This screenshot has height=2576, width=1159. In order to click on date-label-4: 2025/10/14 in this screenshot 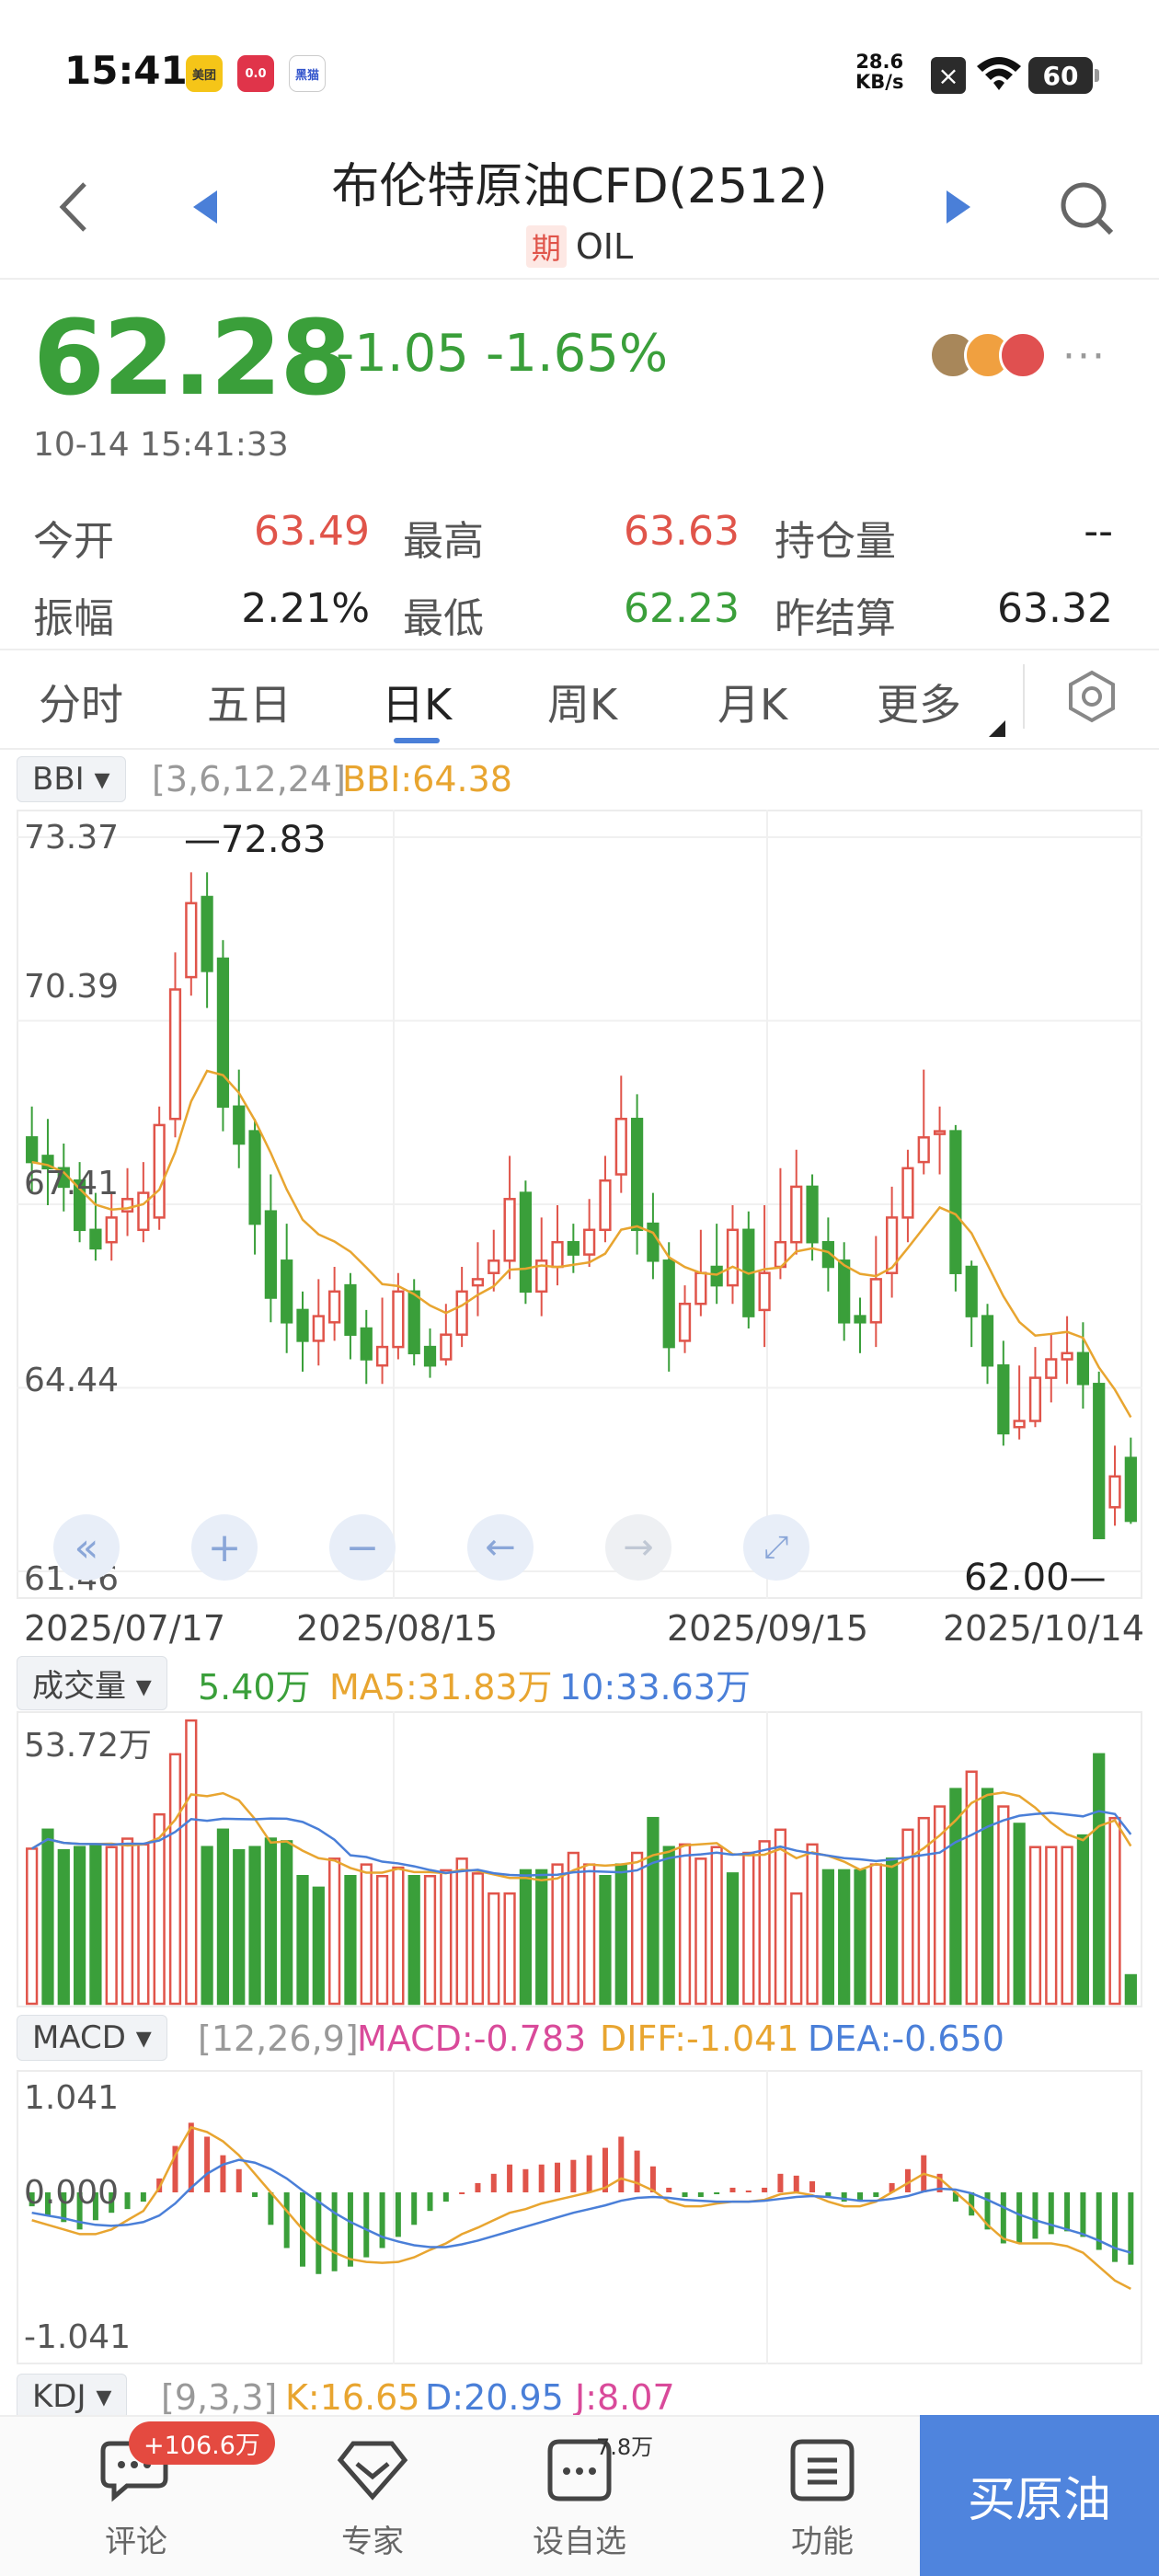, I will do `click(1044, 1628)`.